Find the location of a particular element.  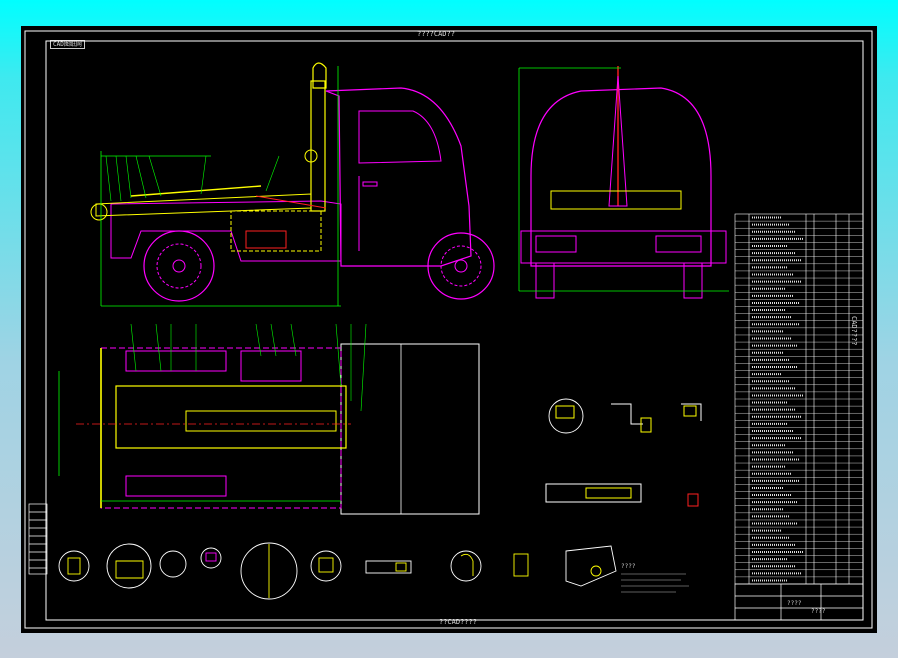

plan-cab-outline is located at coordinates (410, 429).